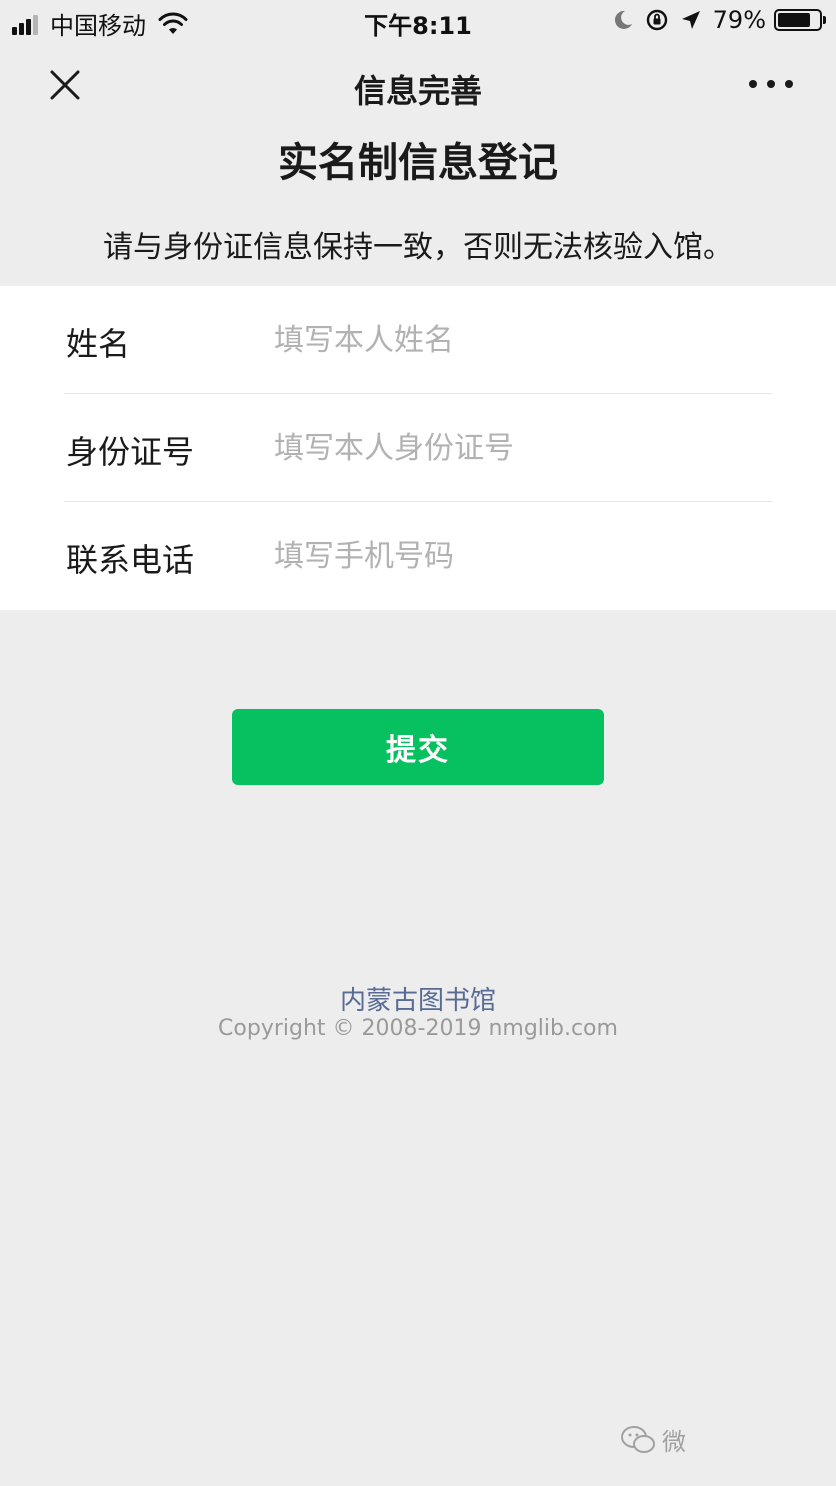  What do you see at coordinates (418, 747) in the screenshot?
I see `submit-button: 提交` at bounding box center [418, 747].